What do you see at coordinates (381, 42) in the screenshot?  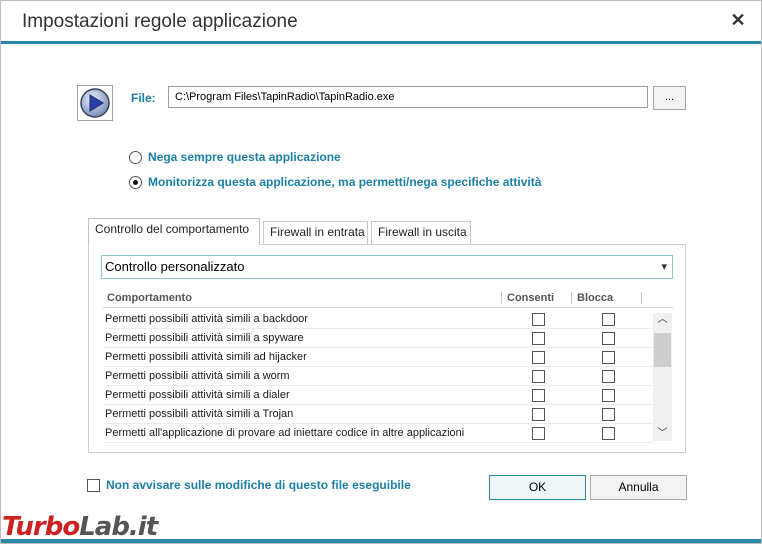 I see `title-divider` at bounding box center [381, 42].